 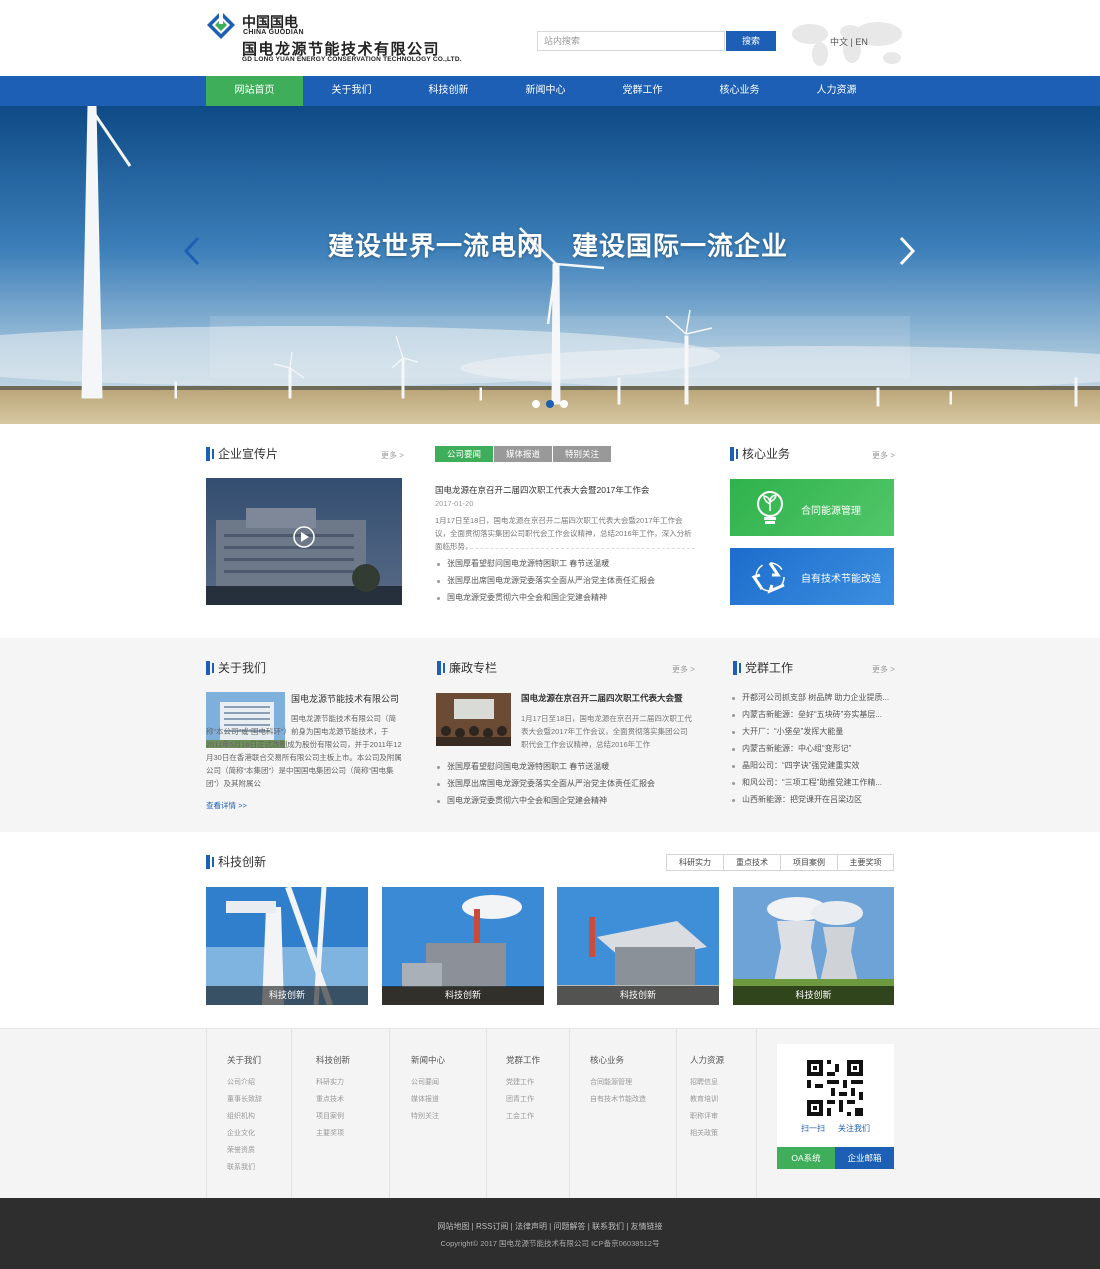 I want to click on core-business-title: 核心业务, so click(x=760, y=454).